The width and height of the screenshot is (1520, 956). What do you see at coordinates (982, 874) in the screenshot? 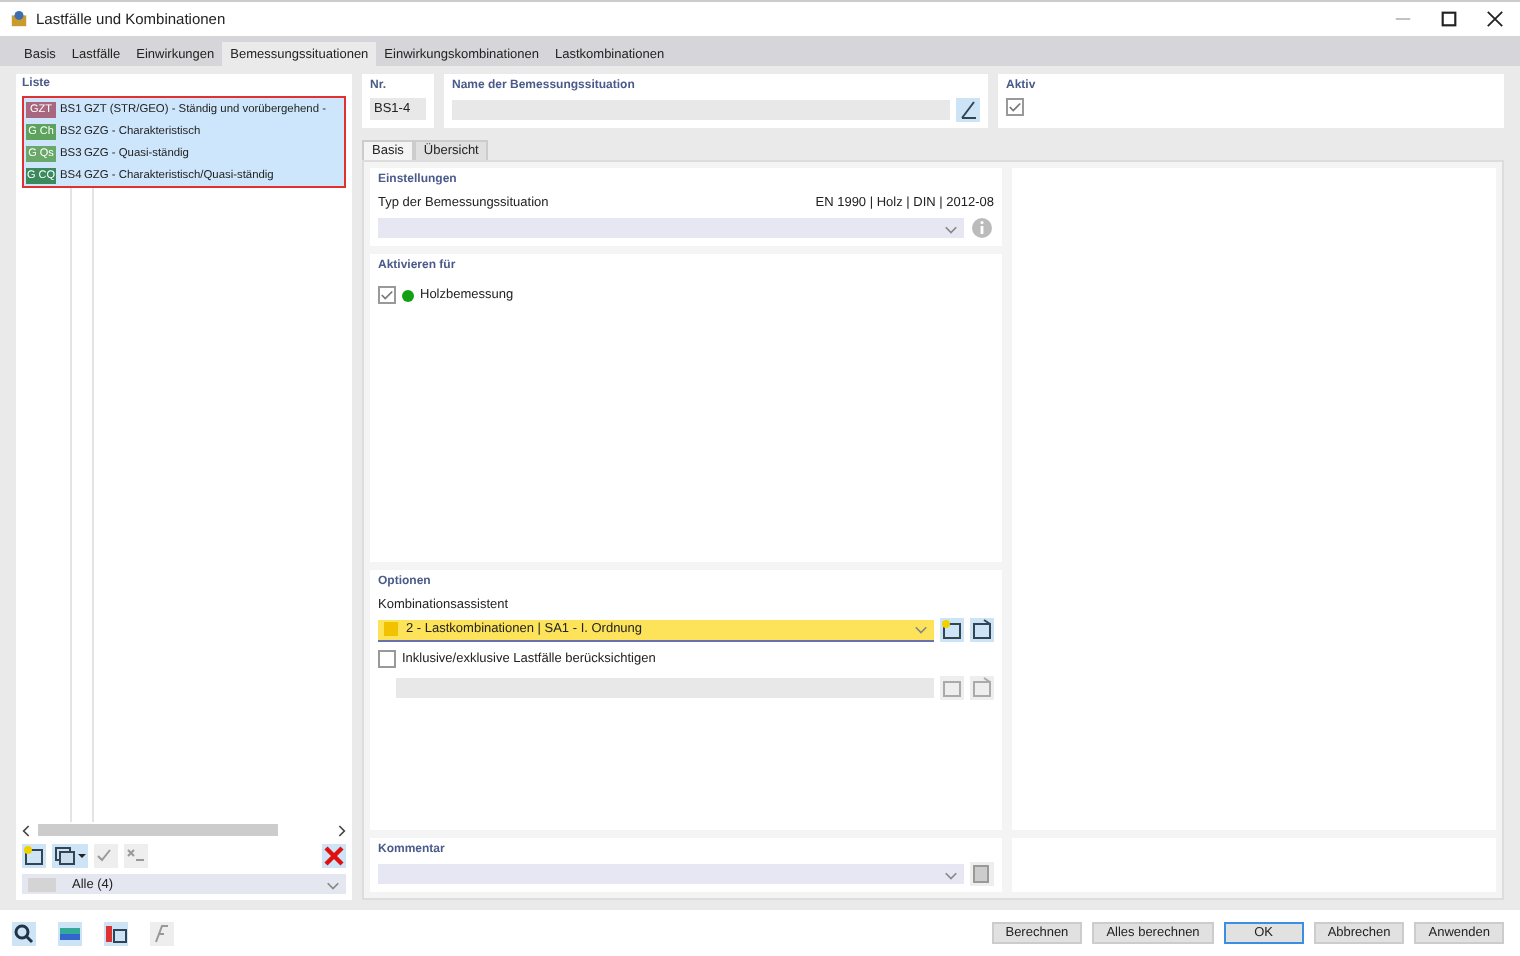
I see `copy-icon` at bounding box center [982, 874].